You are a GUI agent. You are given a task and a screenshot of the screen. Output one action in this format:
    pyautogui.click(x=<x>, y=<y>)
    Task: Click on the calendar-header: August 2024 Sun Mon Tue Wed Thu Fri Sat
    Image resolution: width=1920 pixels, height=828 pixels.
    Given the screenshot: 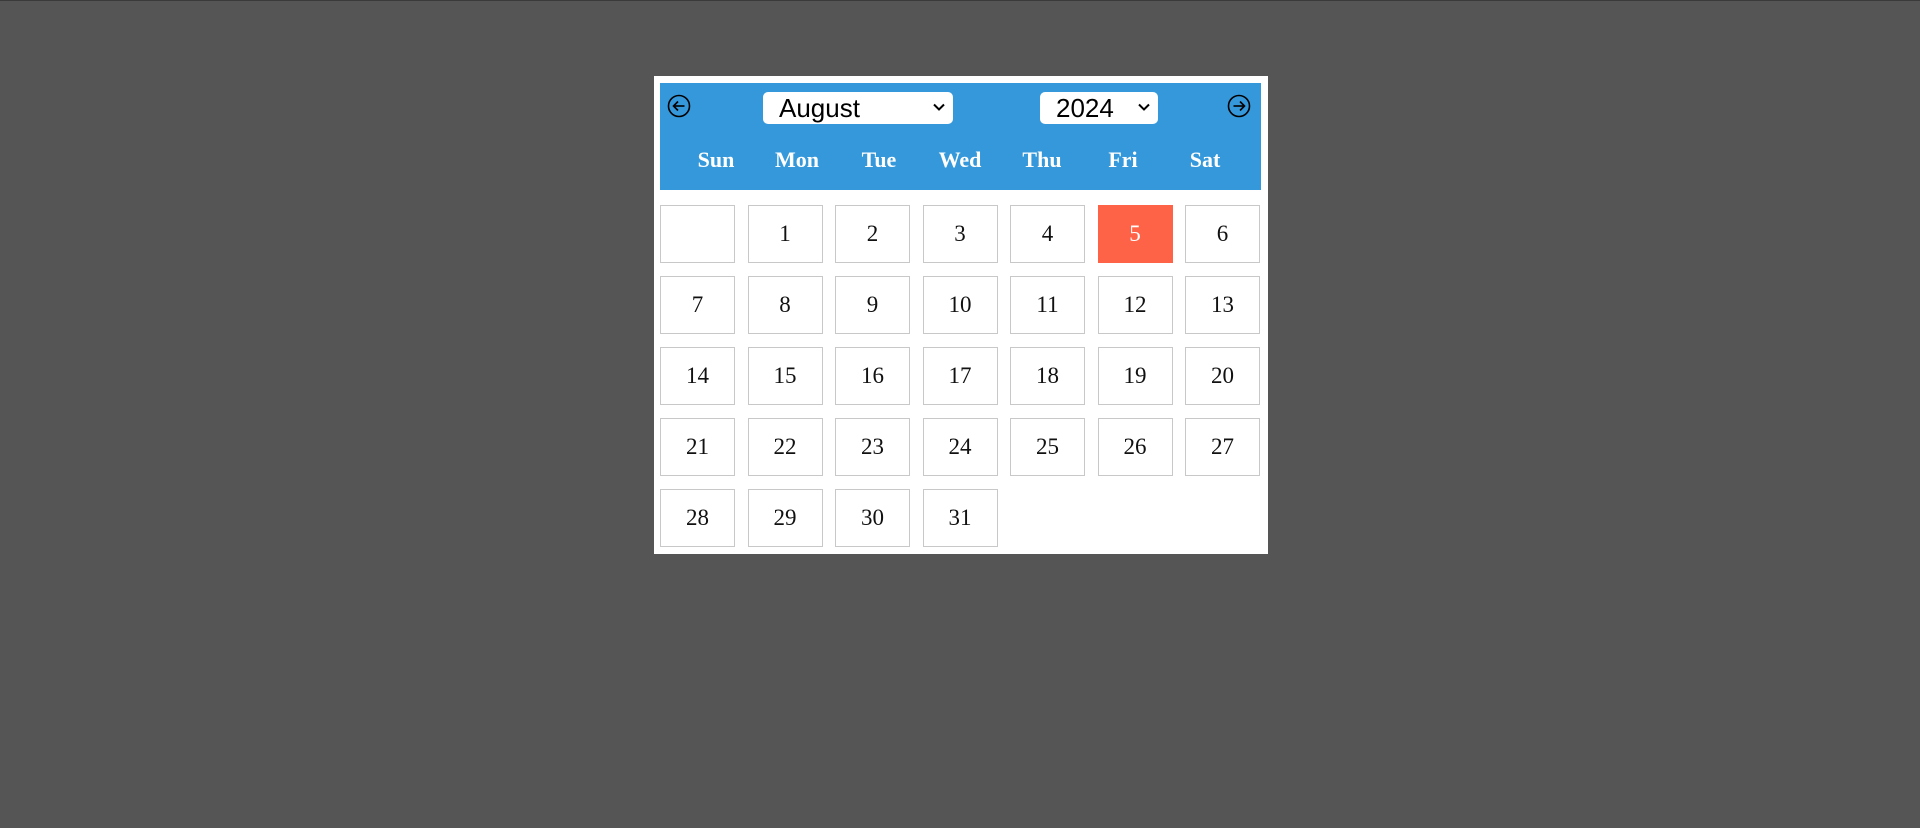 What is the action you would take?
    pyautogui.click(x=960, y=136)
    